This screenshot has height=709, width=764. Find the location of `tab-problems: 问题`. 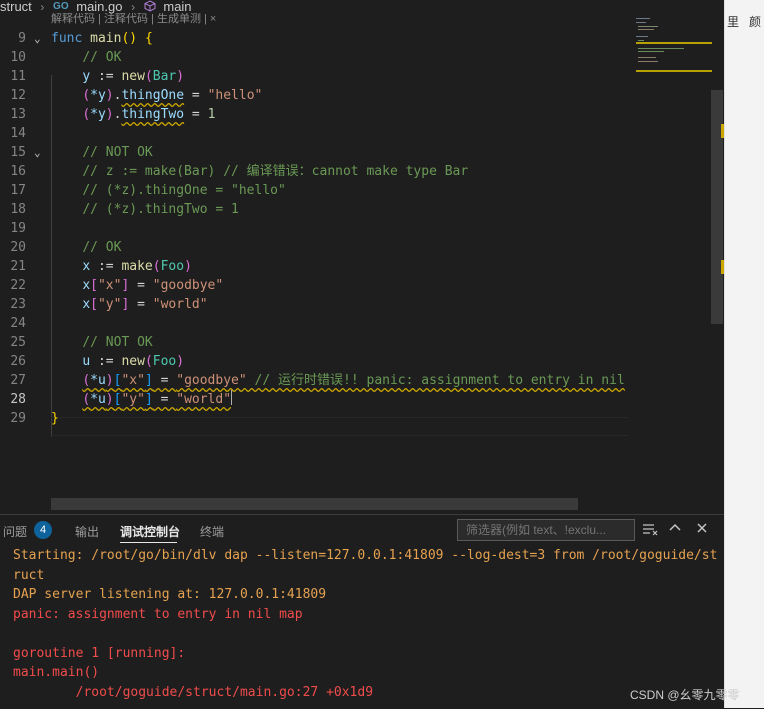

tab-problems: 问题 is located at coordinates (15, 531).